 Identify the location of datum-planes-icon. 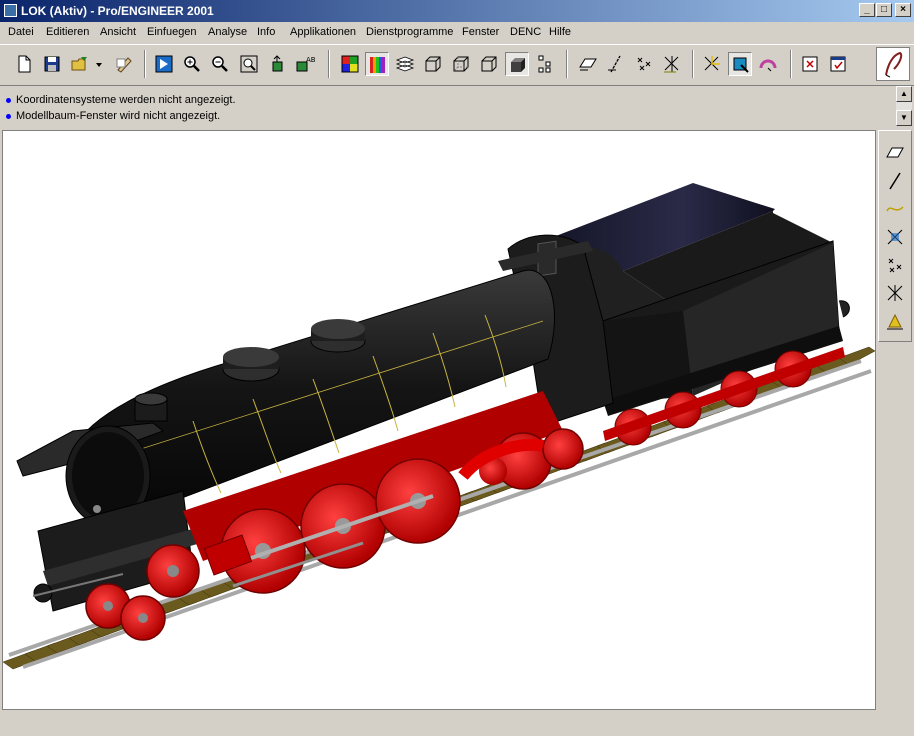
(588, 64).